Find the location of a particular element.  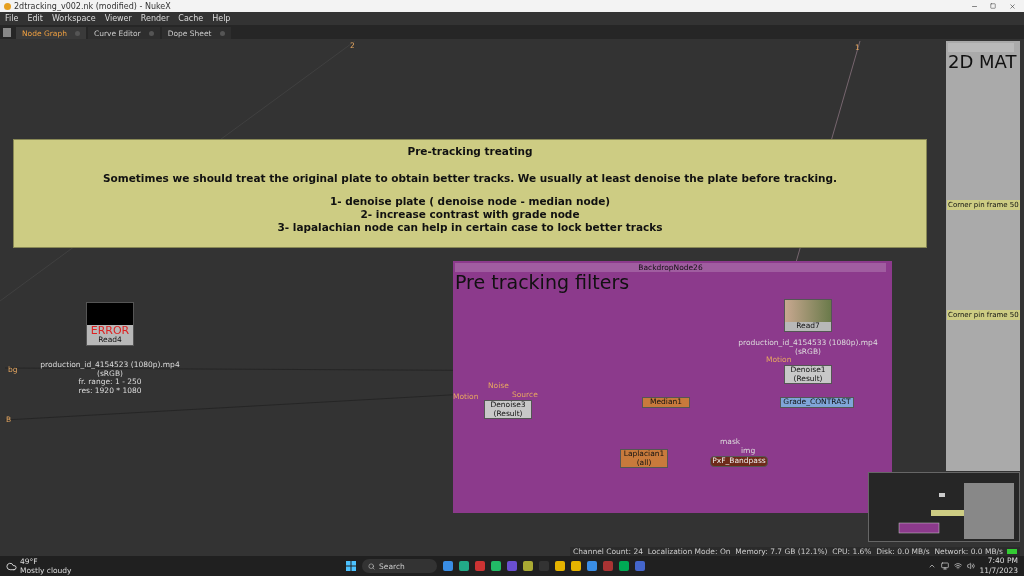

menu-item: Render is located at coordinates (155, 18).